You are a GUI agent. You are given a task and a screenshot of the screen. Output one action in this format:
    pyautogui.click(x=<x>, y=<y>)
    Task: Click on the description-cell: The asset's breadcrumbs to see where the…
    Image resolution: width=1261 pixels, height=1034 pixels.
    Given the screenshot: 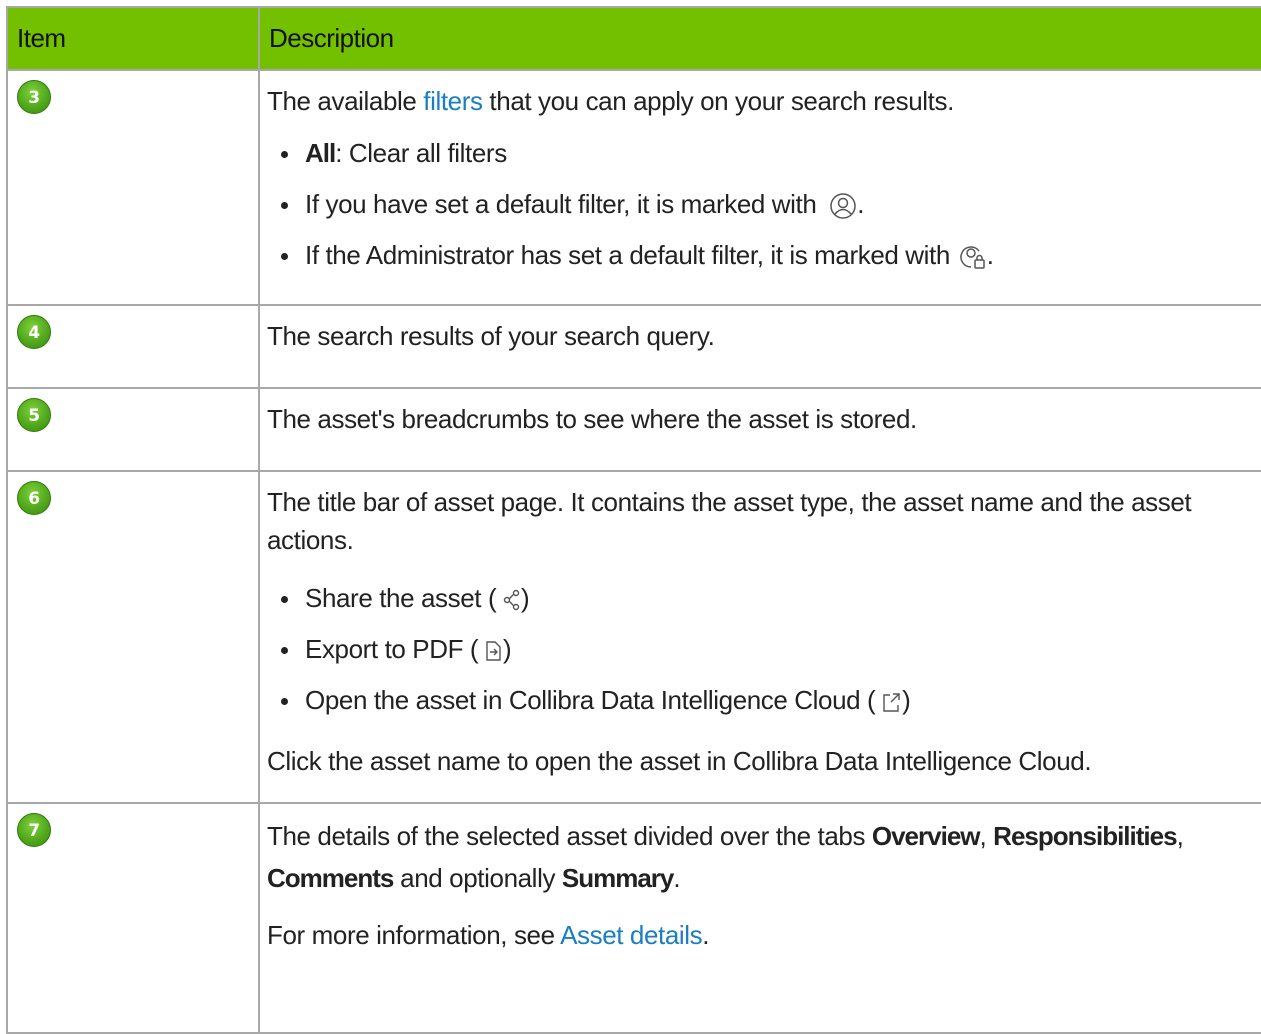 What is the action you would take?
    pyautogui.click(x=759, y=429)
    